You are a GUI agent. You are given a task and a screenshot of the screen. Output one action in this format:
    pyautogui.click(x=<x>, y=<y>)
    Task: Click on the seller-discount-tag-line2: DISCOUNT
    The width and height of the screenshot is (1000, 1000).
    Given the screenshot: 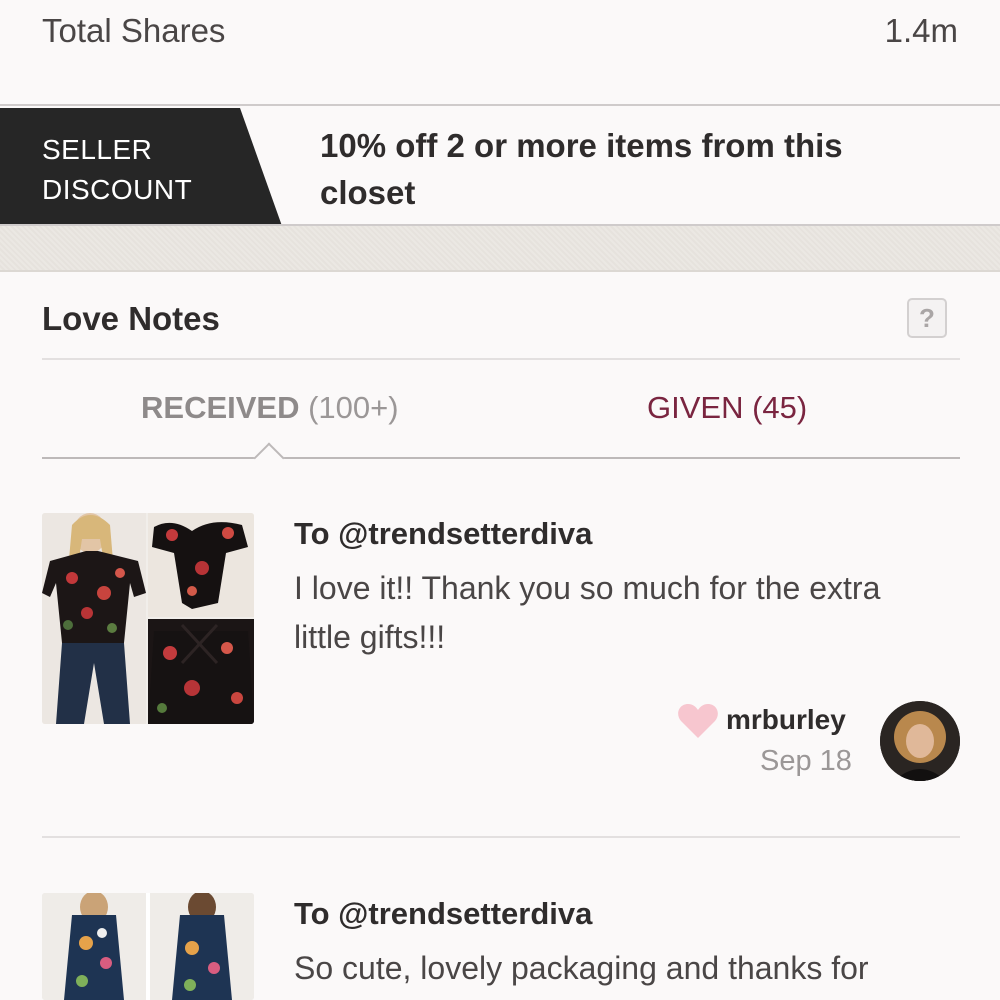 What is the action you would take?
    pyautogui.click(x=117, y=189)
    